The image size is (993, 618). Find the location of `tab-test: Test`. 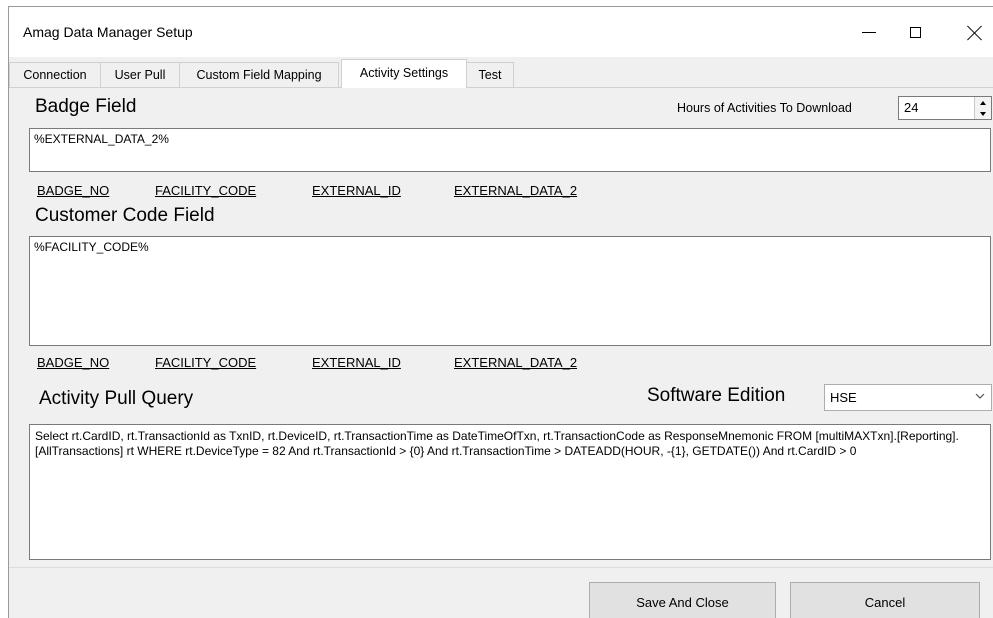

tab-test: Test is located at coordinates (490, 74).